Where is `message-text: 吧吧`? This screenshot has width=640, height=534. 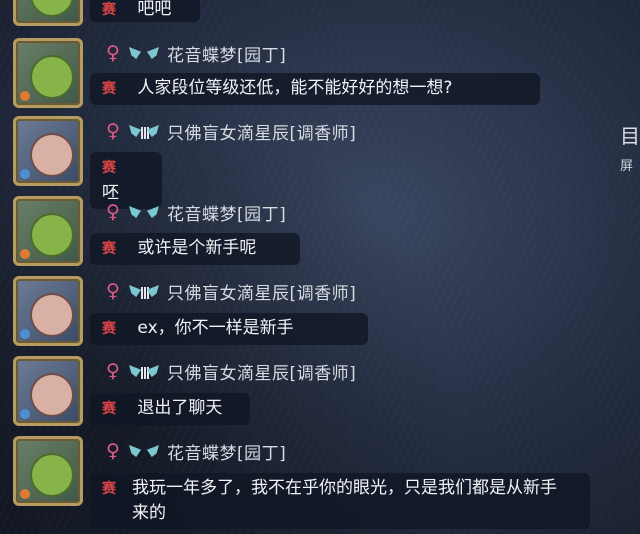 message-text: 吧吧 is located at coordinates (154, 9).